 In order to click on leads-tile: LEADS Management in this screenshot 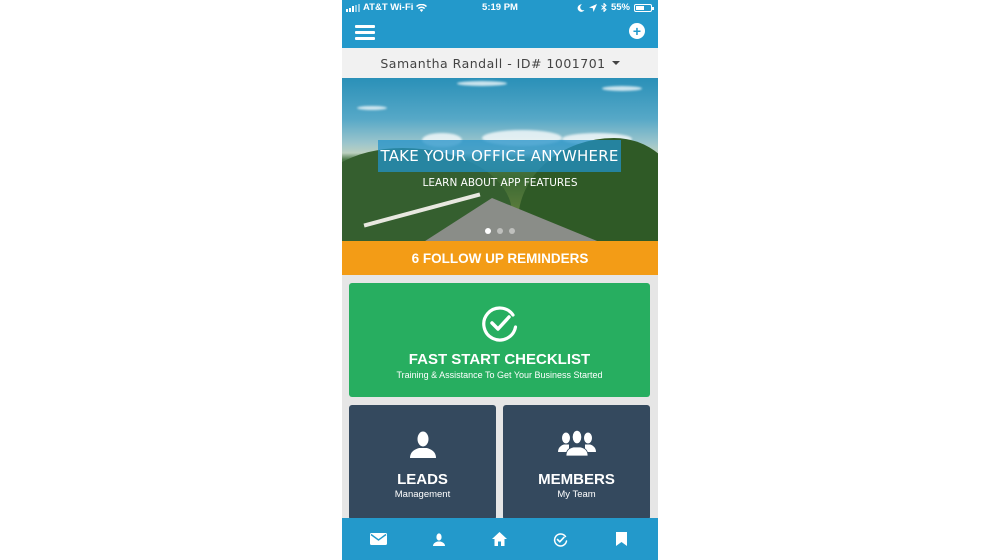, I will do `click(422, 462)`.